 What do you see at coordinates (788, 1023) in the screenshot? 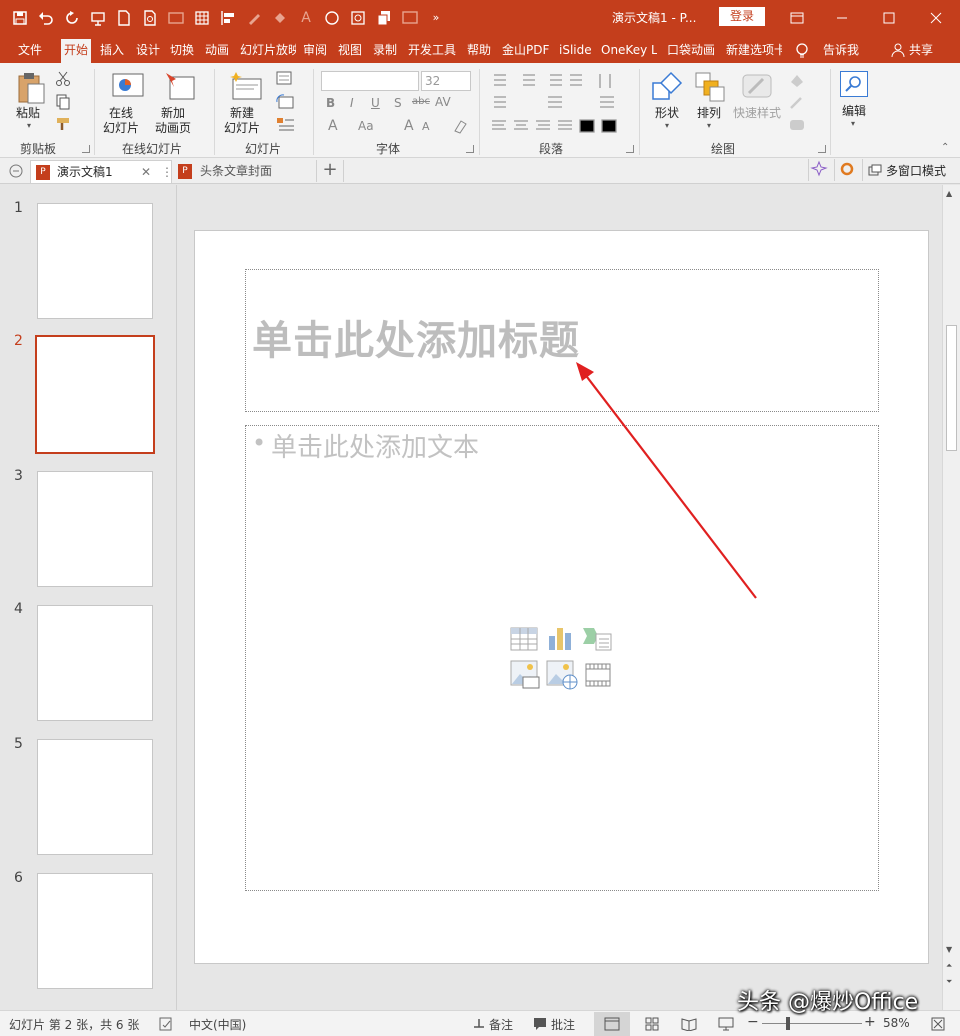
I see `zoom-slider-thumb` at bounding box center [788, 1023].